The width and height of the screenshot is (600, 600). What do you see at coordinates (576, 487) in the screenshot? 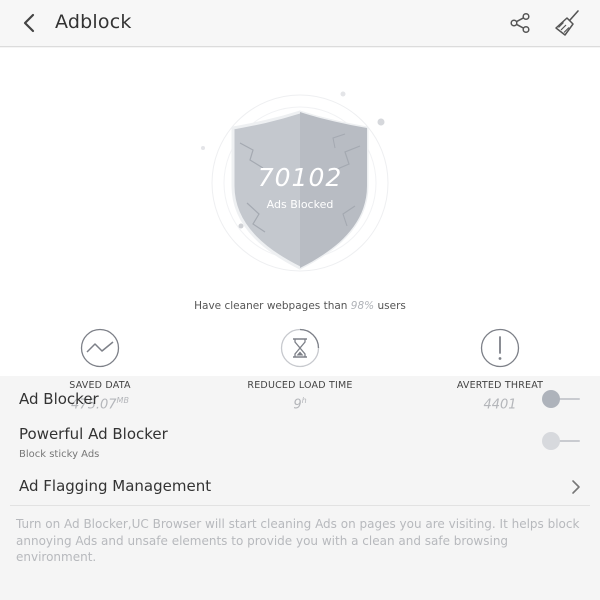
I see `chevron-right-icon` at bounding box center [576, 487].